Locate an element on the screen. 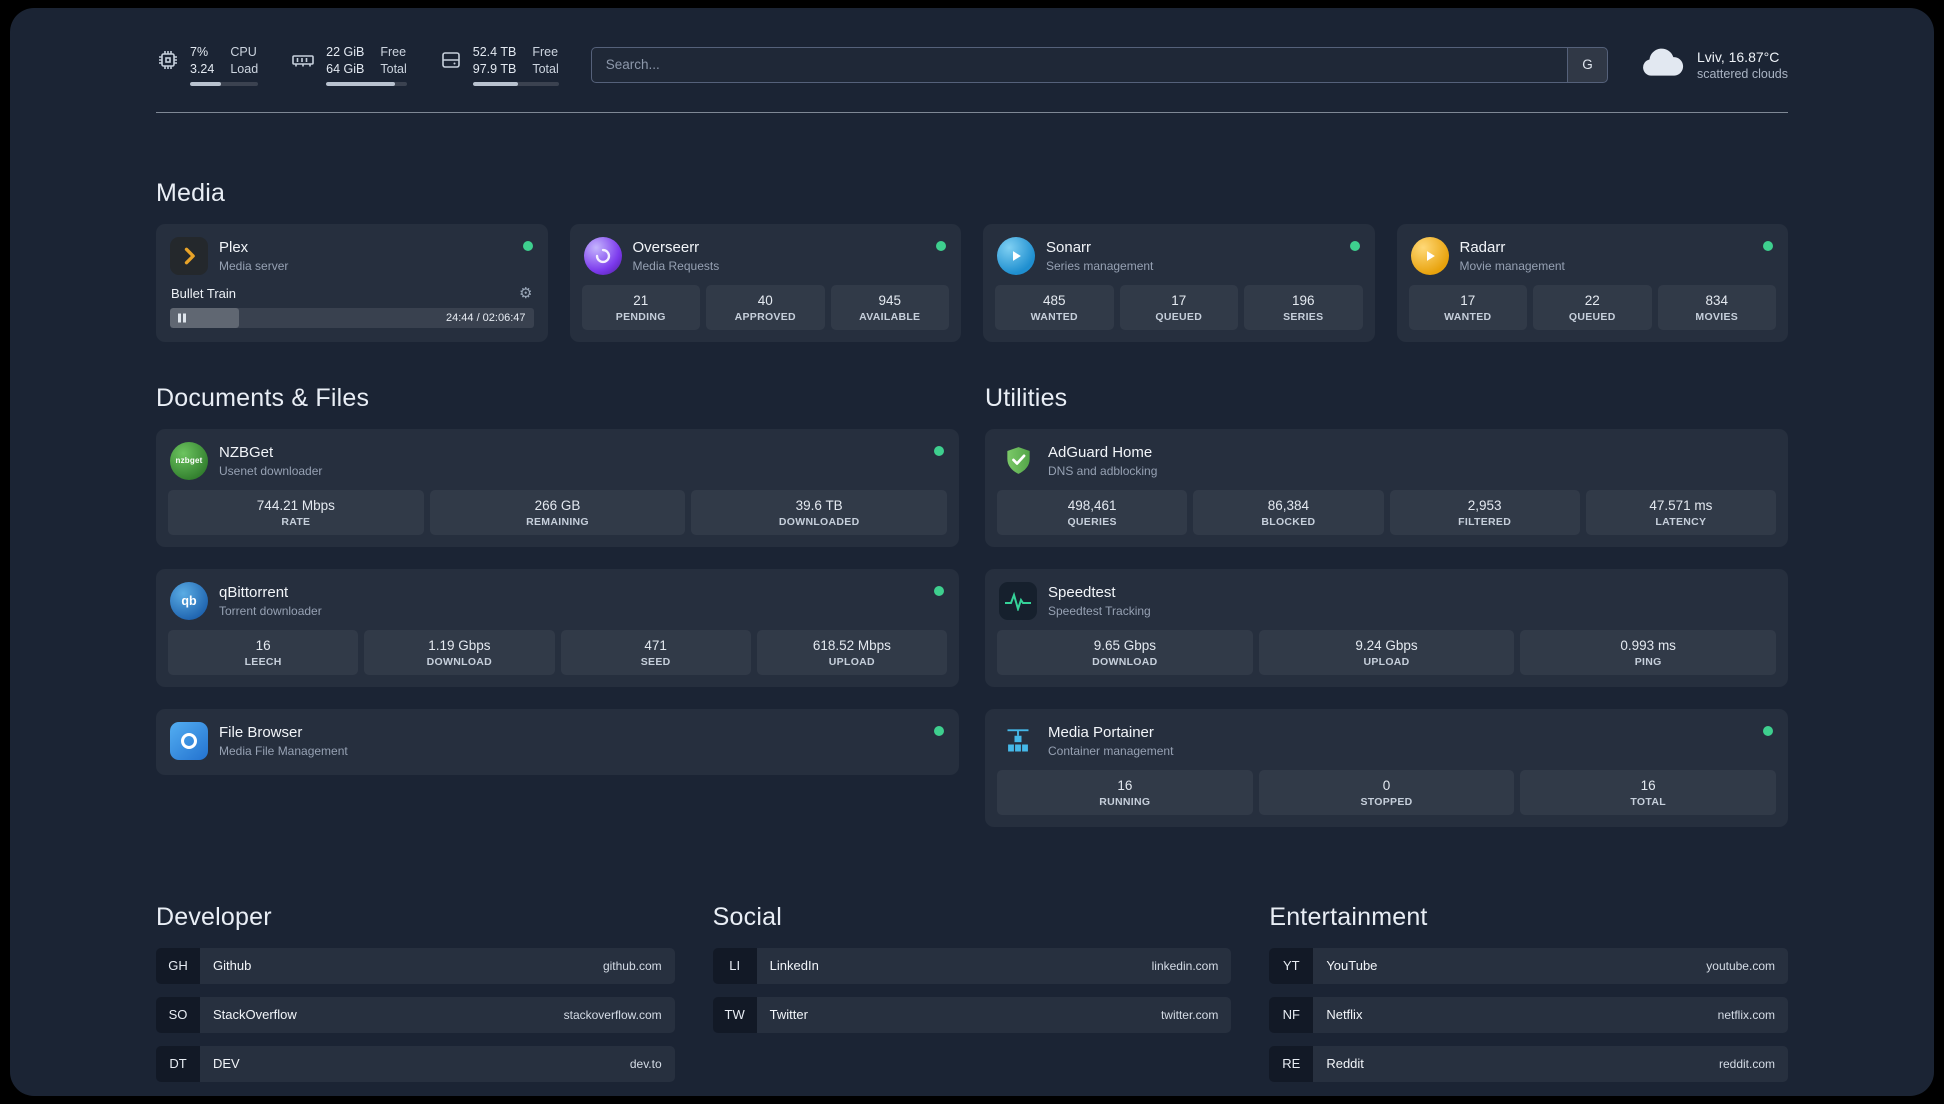 This screenshot has height=1104, width=1944. stat-running: 16 RUNNING is located at coordinates (1125, 792).